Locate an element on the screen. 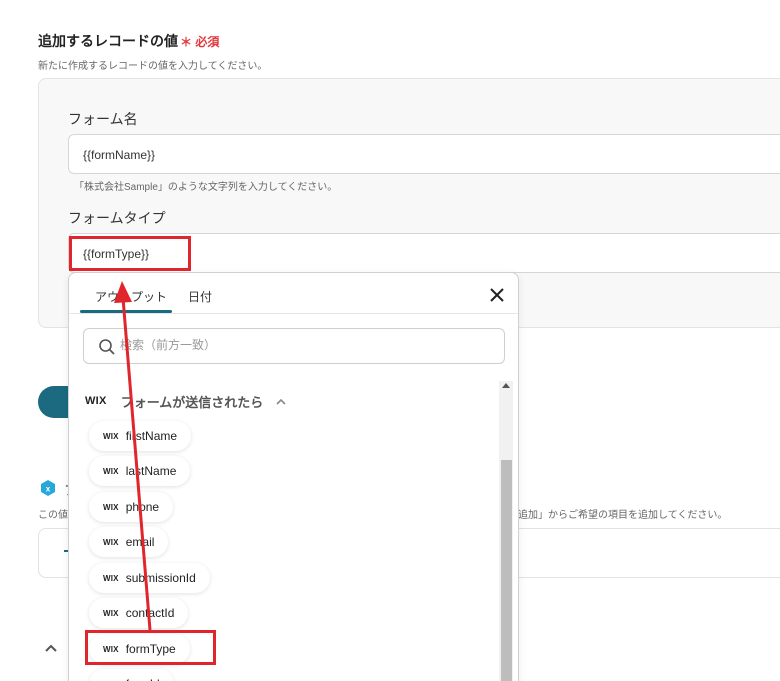 The width and height of the screenshot is (780, 681). output-chip-email: WIX email is located at coordinates (129, 542).